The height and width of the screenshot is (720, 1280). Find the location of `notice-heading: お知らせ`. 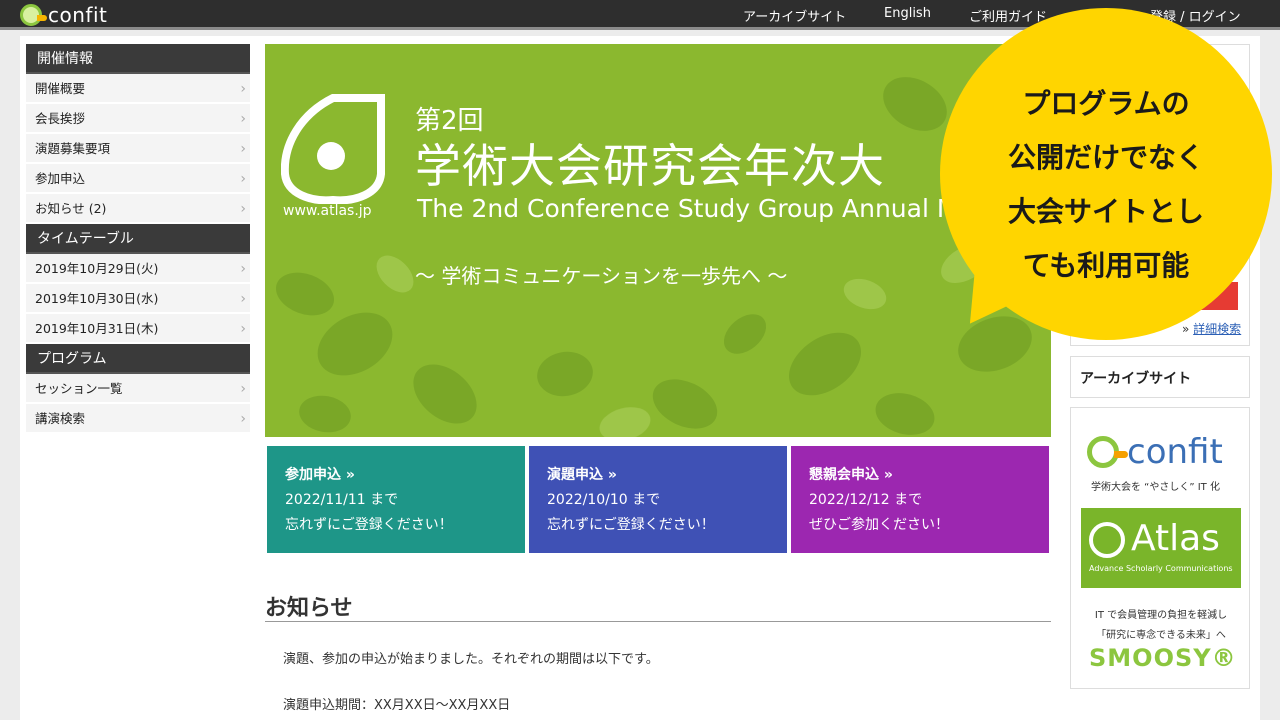

notice-heading: お知らせ is located at coordinates (309, 608).